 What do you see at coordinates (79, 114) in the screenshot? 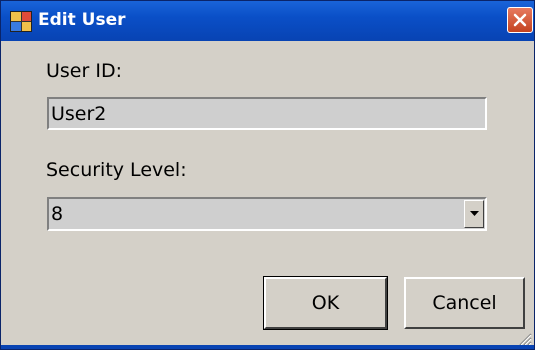
I see `user-id-value: User2` at bounding box center [79, 114].